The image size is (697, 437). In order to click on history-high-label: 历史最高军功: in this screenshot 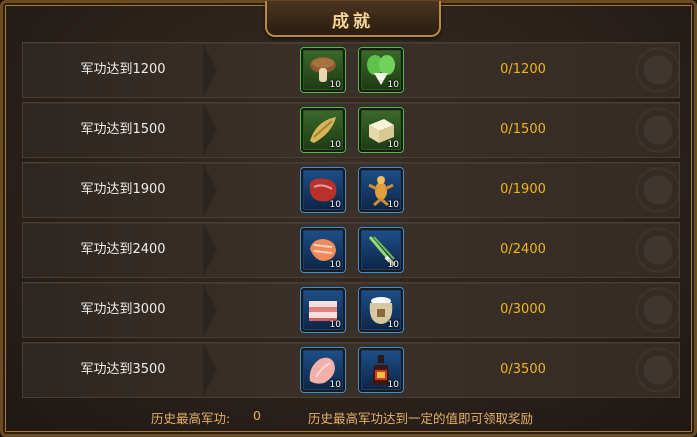, I will do `click(191, 418)`.